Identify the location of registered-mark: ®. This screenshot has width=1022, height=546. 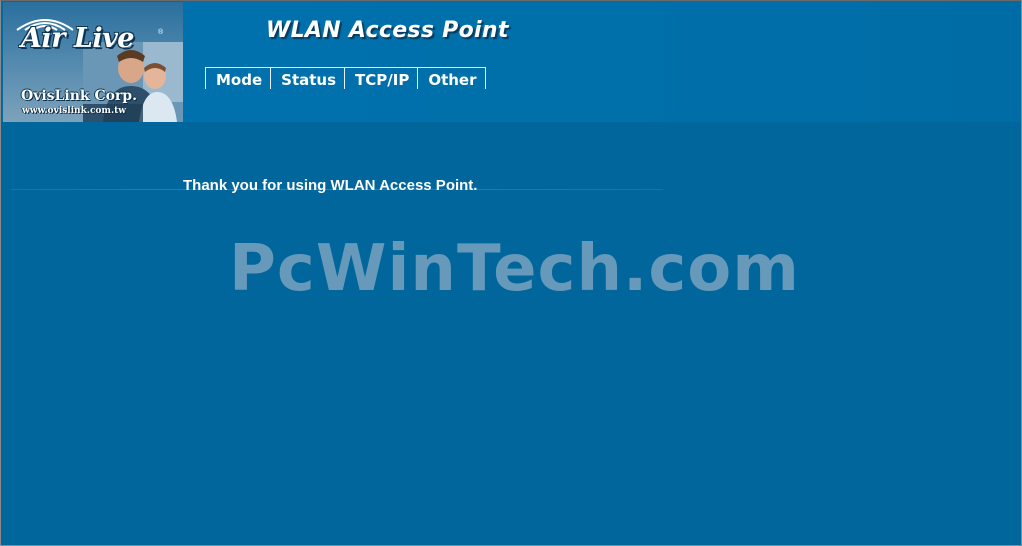
(161, 32).